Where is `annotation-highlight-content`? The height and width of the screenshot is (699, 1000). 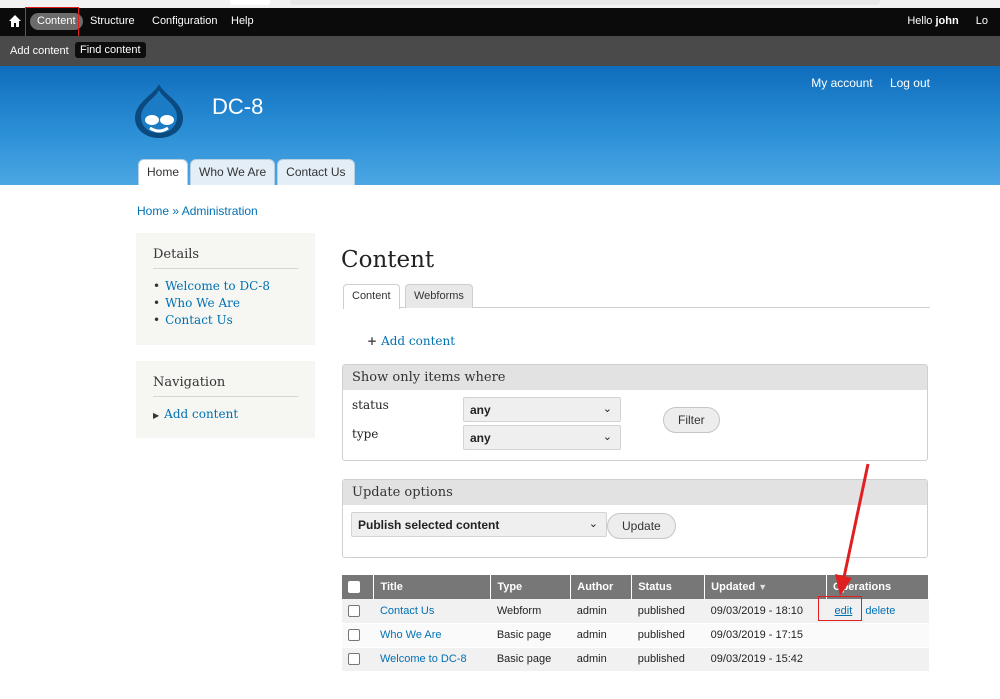 annotation-highlight-content is located at coordinates (52, 23).